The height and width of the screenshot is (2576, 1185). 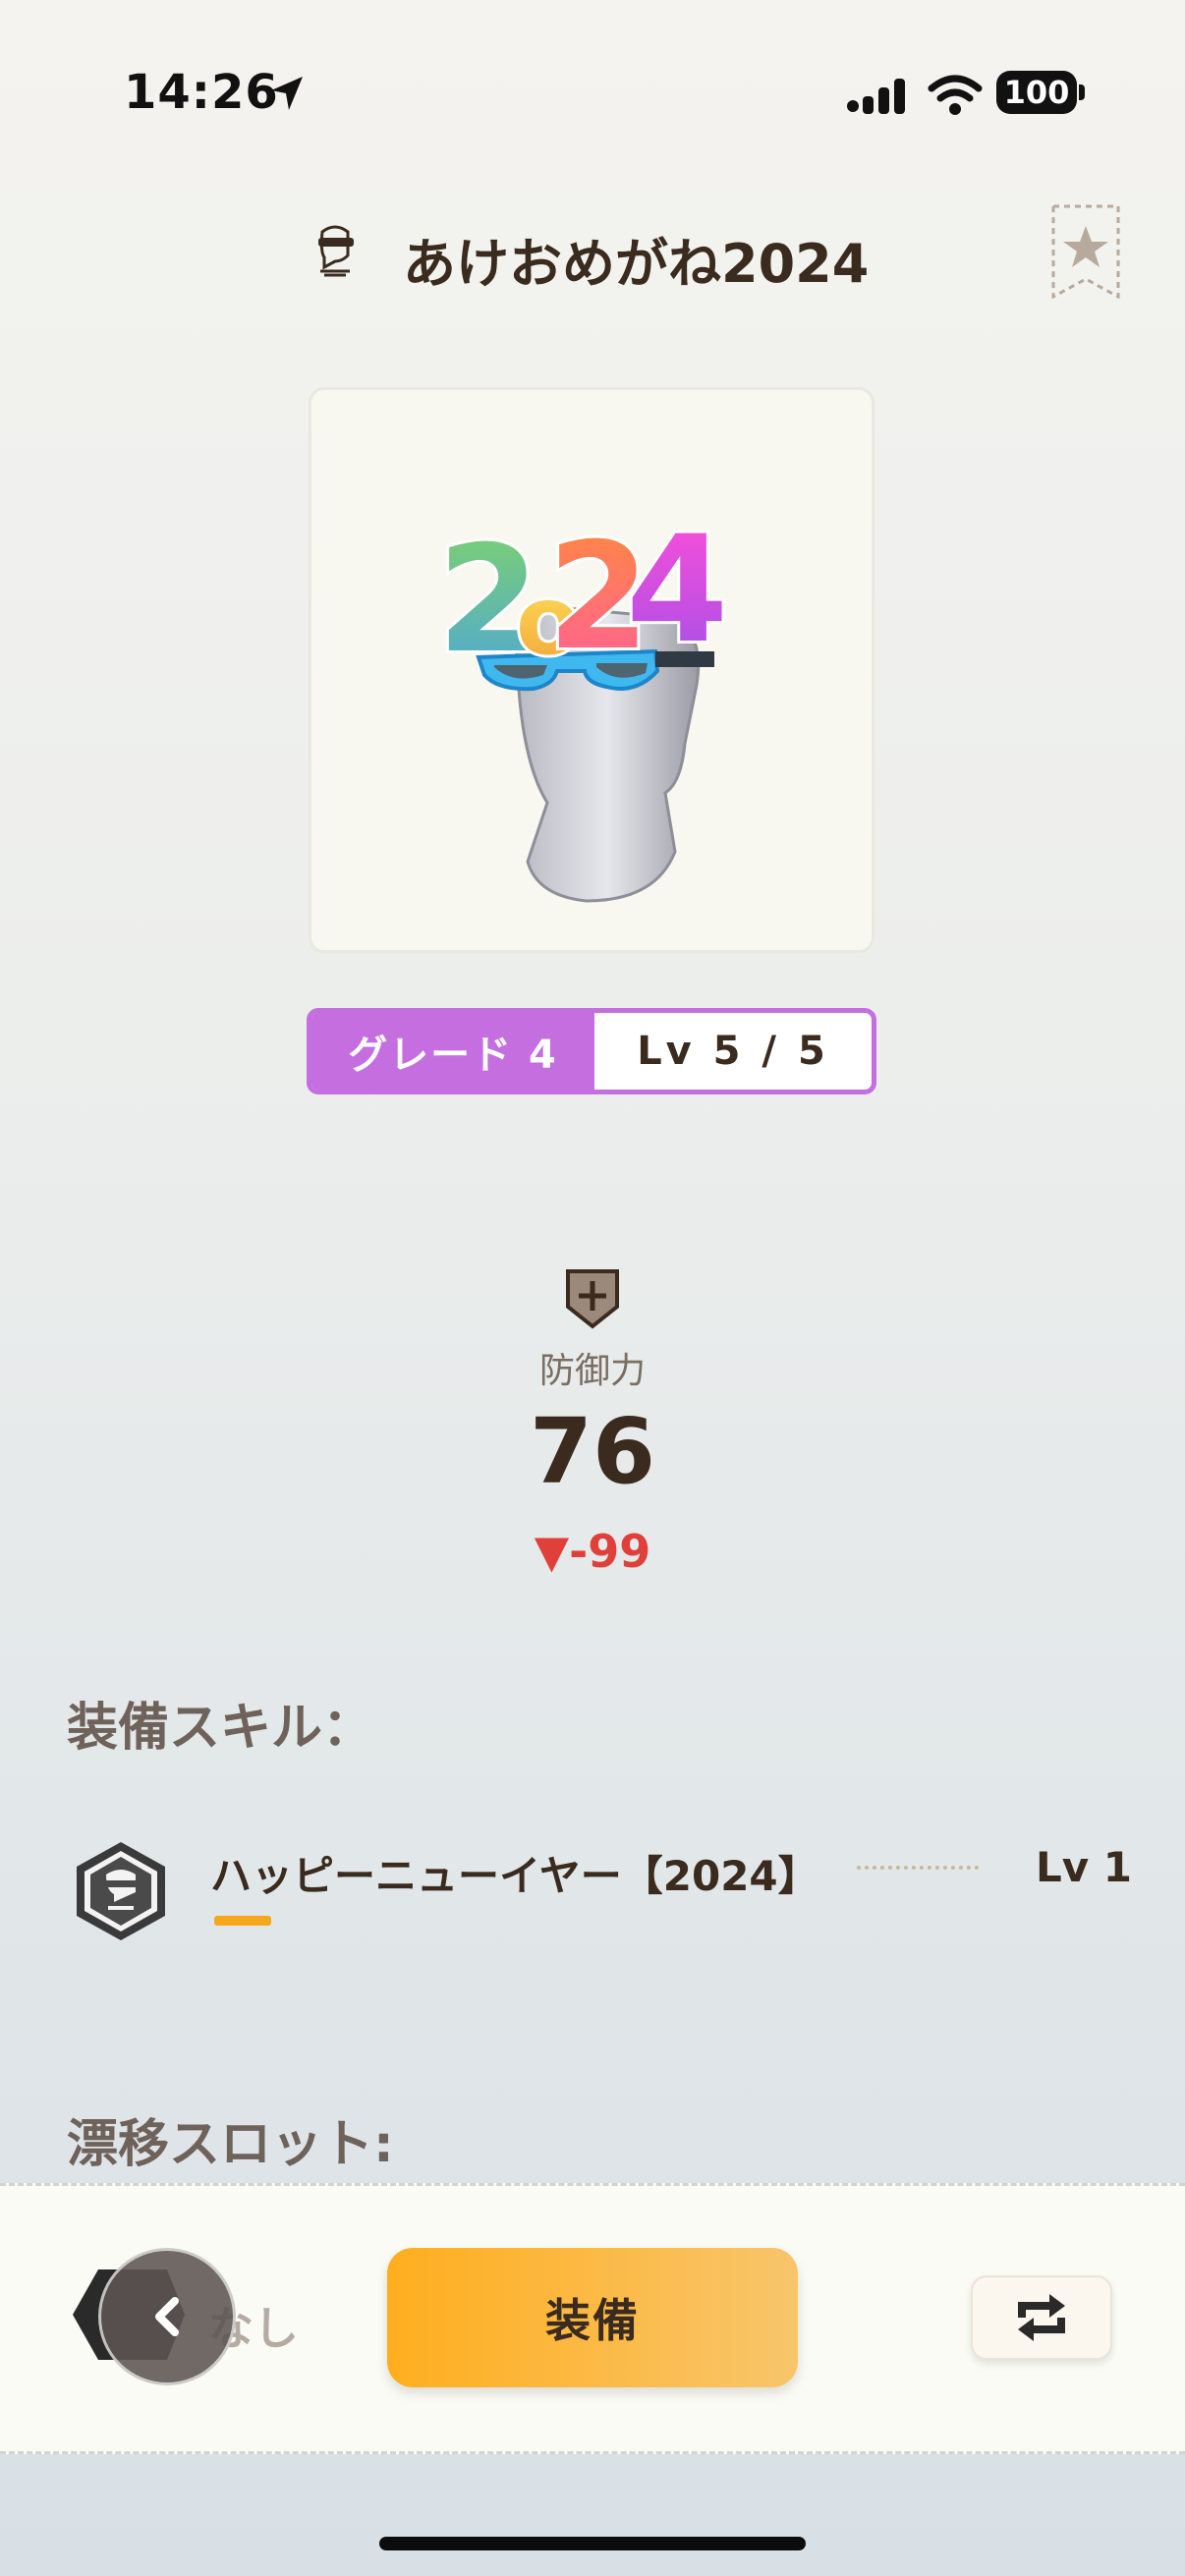 What do you see at coordinates (336, 251) in the screenshot?
I see `glasses-head-icon` at bounding box center [336, 251].